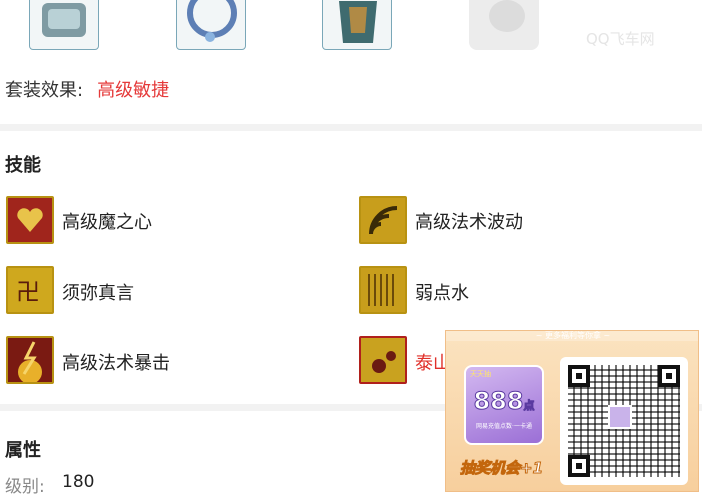  Describe the element at coordinates (351, 127) in the screenshot. I see `section-divider` at that location.